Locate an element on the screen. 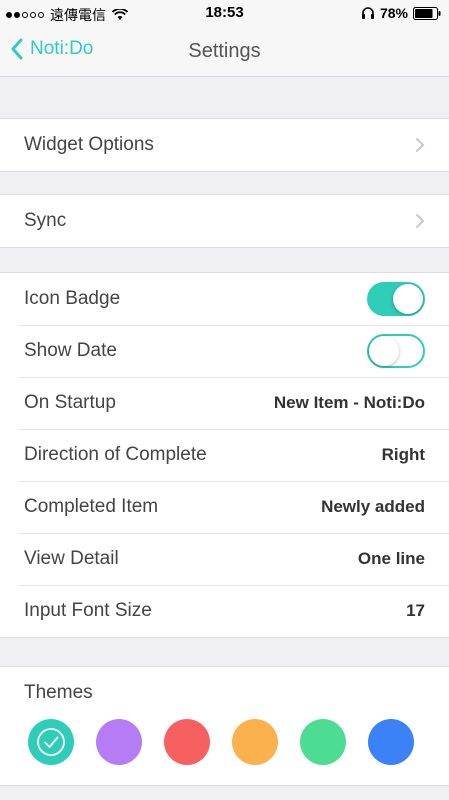 Image resolution: width=449 pixels, height=800 pixels. on-startup-label: On Startup is located at coordinates (70, 402).